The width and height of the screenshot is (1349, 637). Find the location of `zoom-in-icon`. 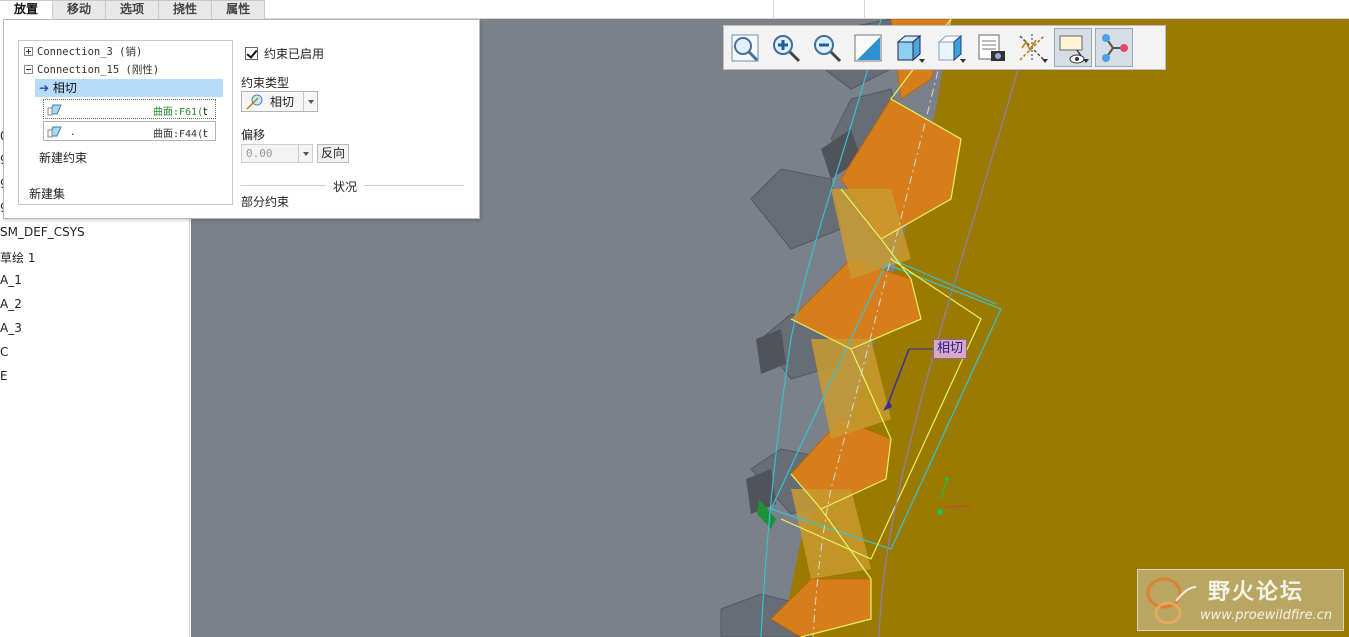

zoom-in-icon is located at coordinates (787, 48).